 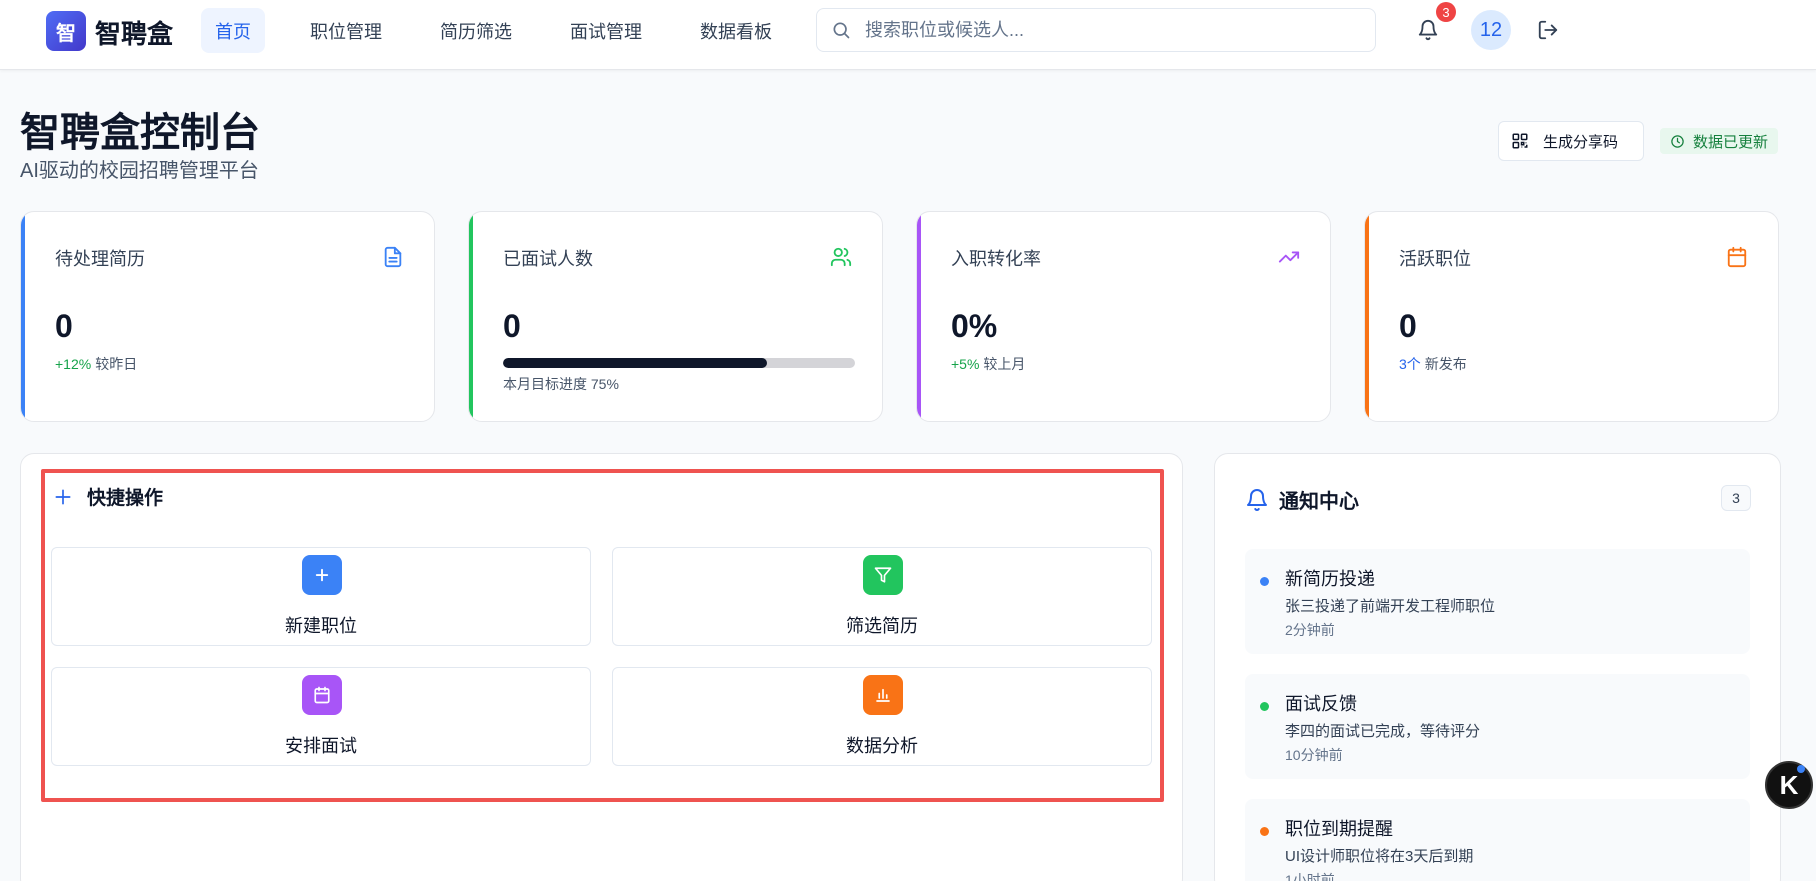 I want to click on stat-card-active-jobs: 活跃职位 0 3个 新发布, so click(x=1571, y=316).